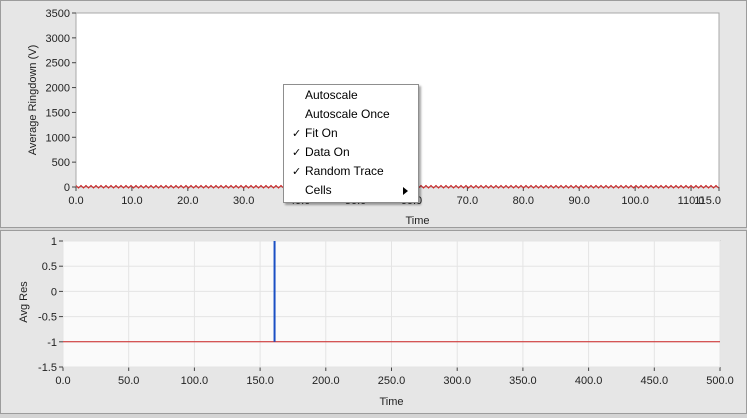 Image resolution: width=747 pixels, height=418 pixels. Describe the element at coordinates (331, 95) in the screenshot. I see `menu-item-label: Autoscale` at that location.